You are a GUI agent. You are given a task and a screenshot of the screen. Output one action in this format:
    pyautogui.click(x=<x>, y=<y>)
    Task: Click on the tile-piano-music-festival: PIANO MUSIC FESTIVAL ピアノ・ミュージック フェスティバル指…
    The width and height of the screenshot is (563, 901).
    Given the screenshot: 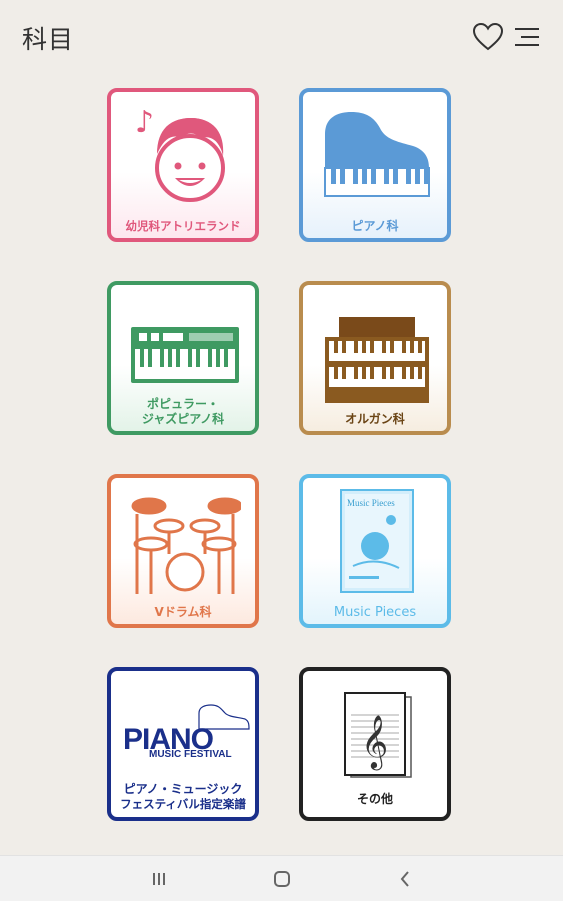 What is the action you would take?
    pyautogui.click(x=183, y=744)
    